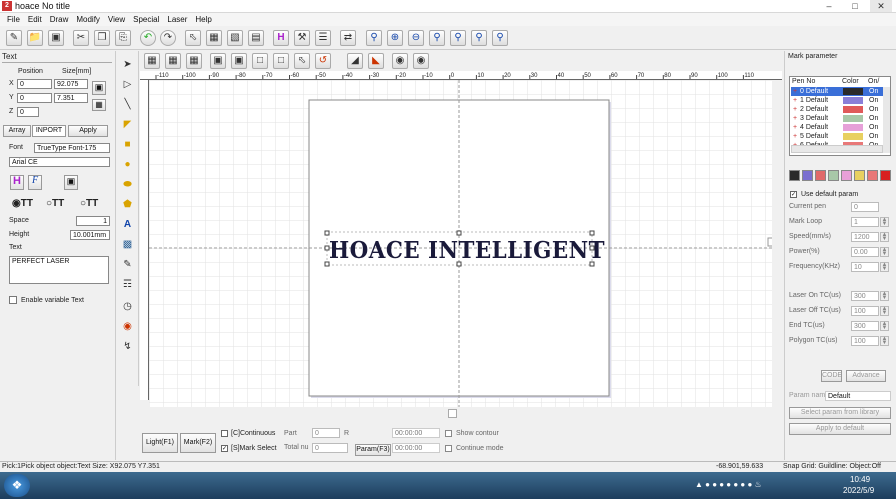 The width and height of the screenshot is (896, 499). Describe the element at coordinates (72, 148) in the screenshot. I see `font-type-select: TrueType Font-175` at that location.